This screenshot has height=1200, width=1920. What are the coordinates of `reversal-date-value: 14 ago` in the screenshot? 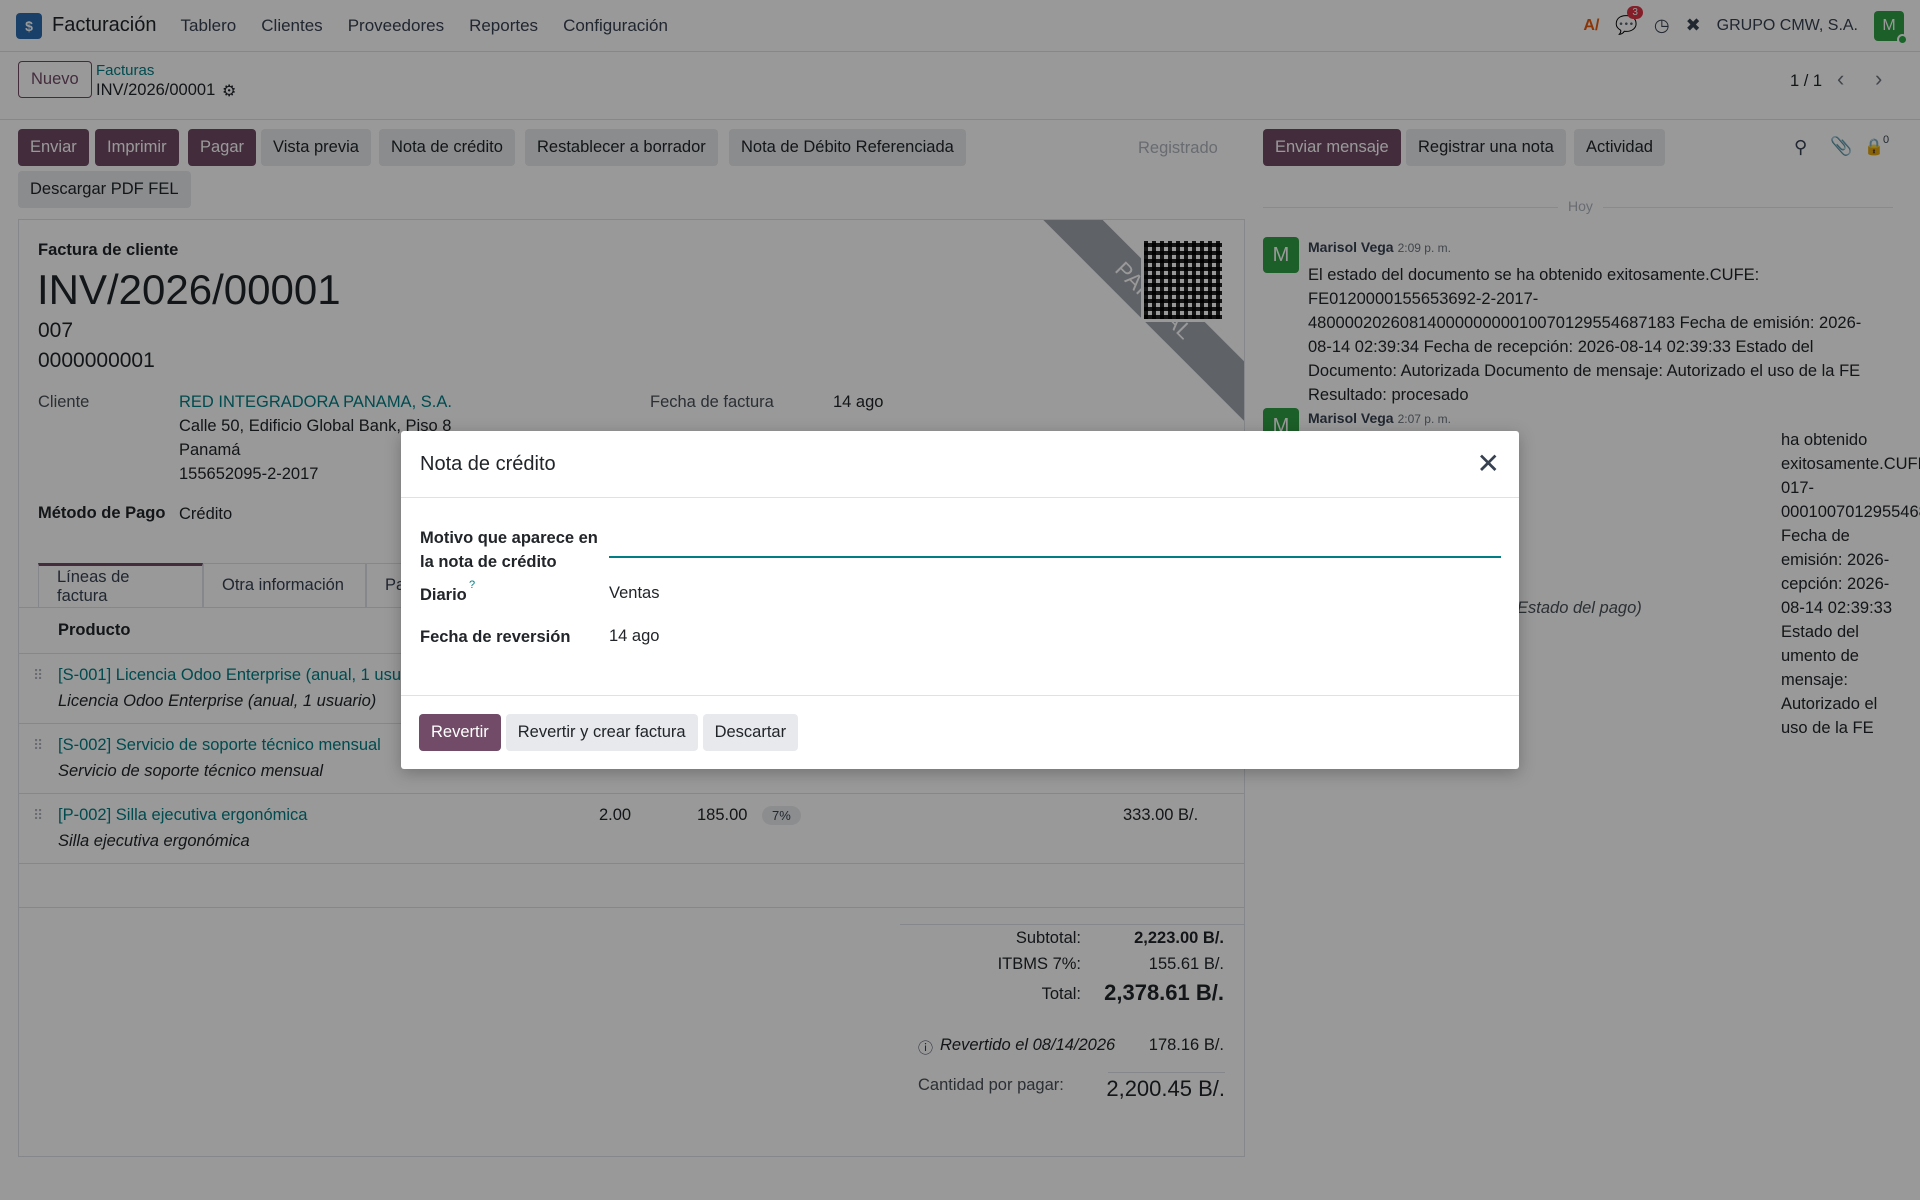 It's located at (634, 636).